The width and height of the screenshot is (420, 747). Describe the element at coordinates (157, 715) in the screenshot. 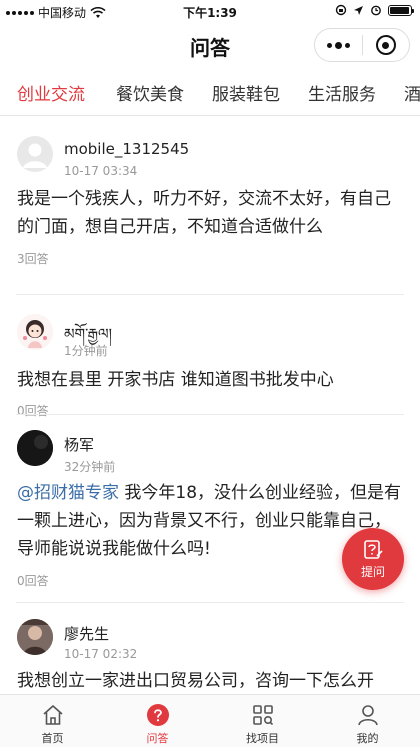

I see `question-icon` at that location.